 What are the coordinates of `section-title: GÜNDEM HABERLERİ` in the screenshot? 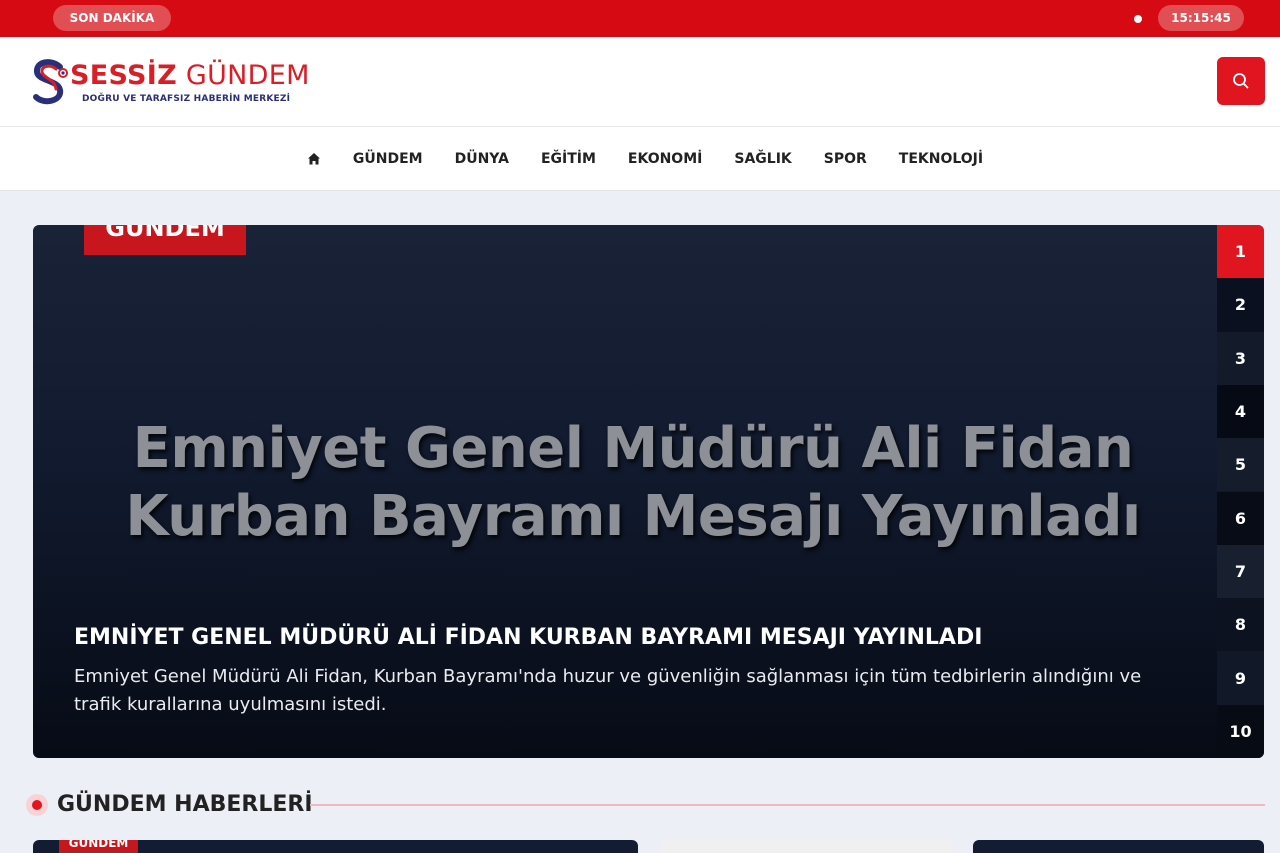 It's located at (185, 804).